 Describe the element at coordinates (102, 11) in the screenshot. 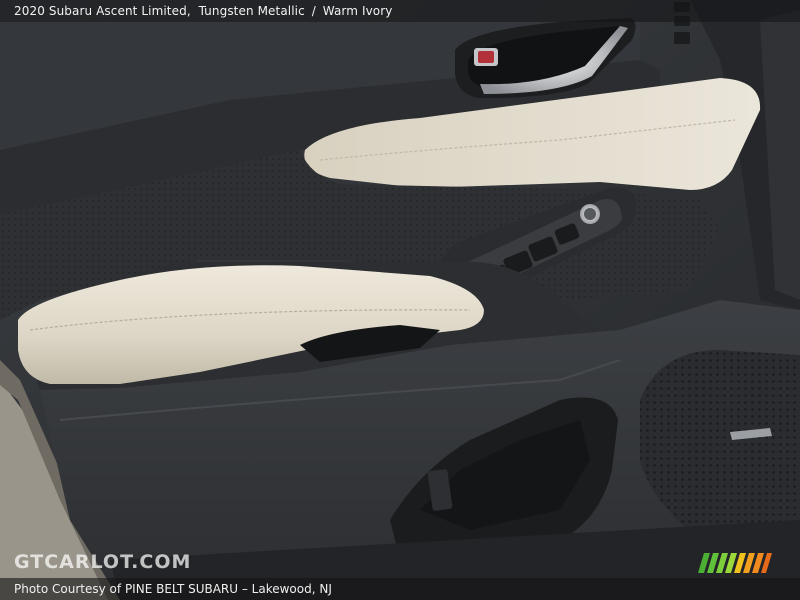

I see `vehicle-name: 2020 Subaru Ascent Limited,` at that location.